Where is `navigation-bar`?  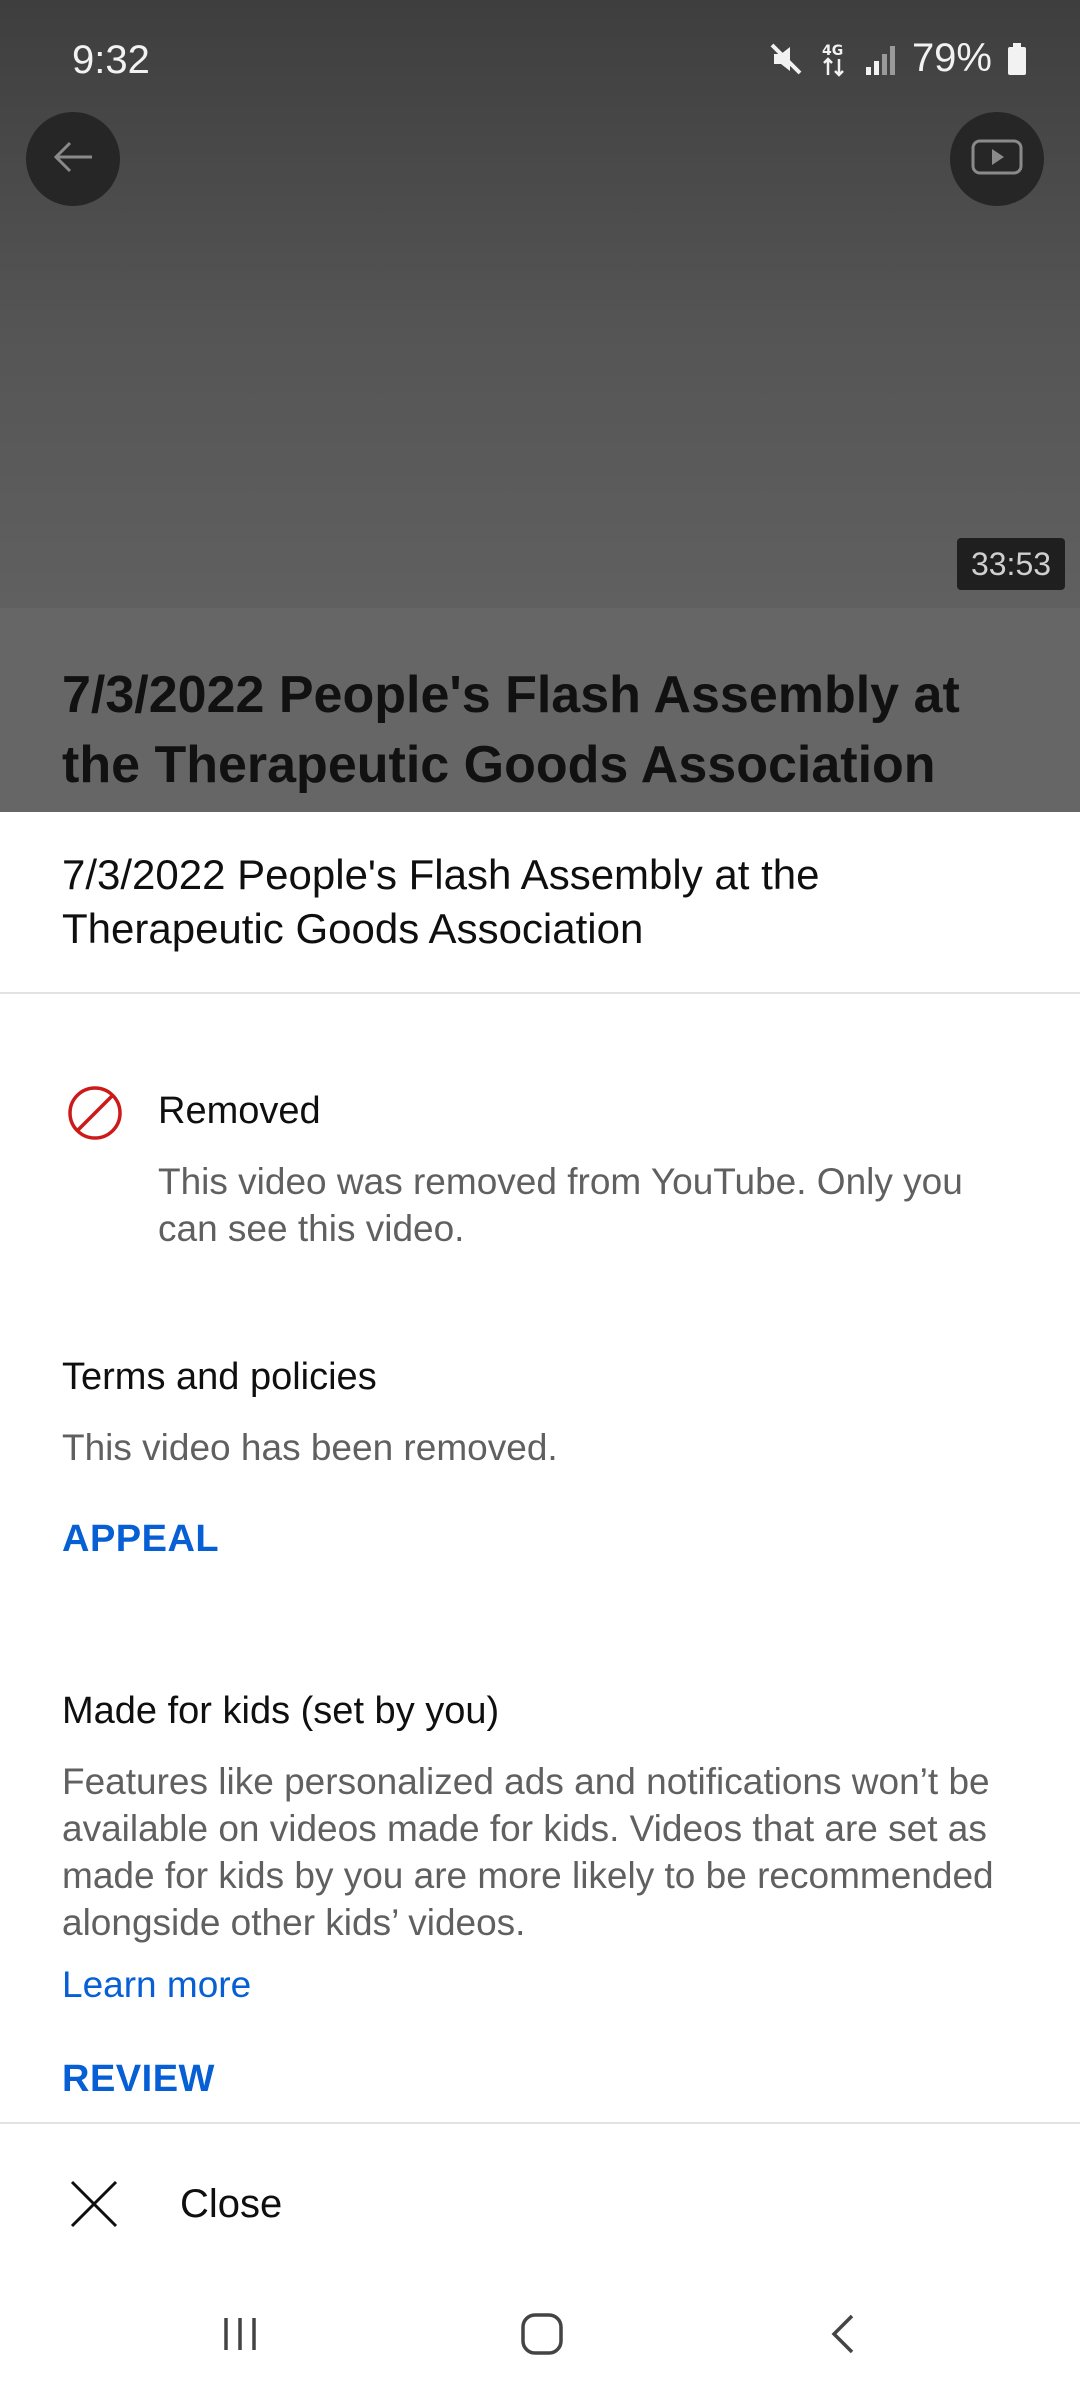
navigation-bar is located at coordinates (540, 2334).